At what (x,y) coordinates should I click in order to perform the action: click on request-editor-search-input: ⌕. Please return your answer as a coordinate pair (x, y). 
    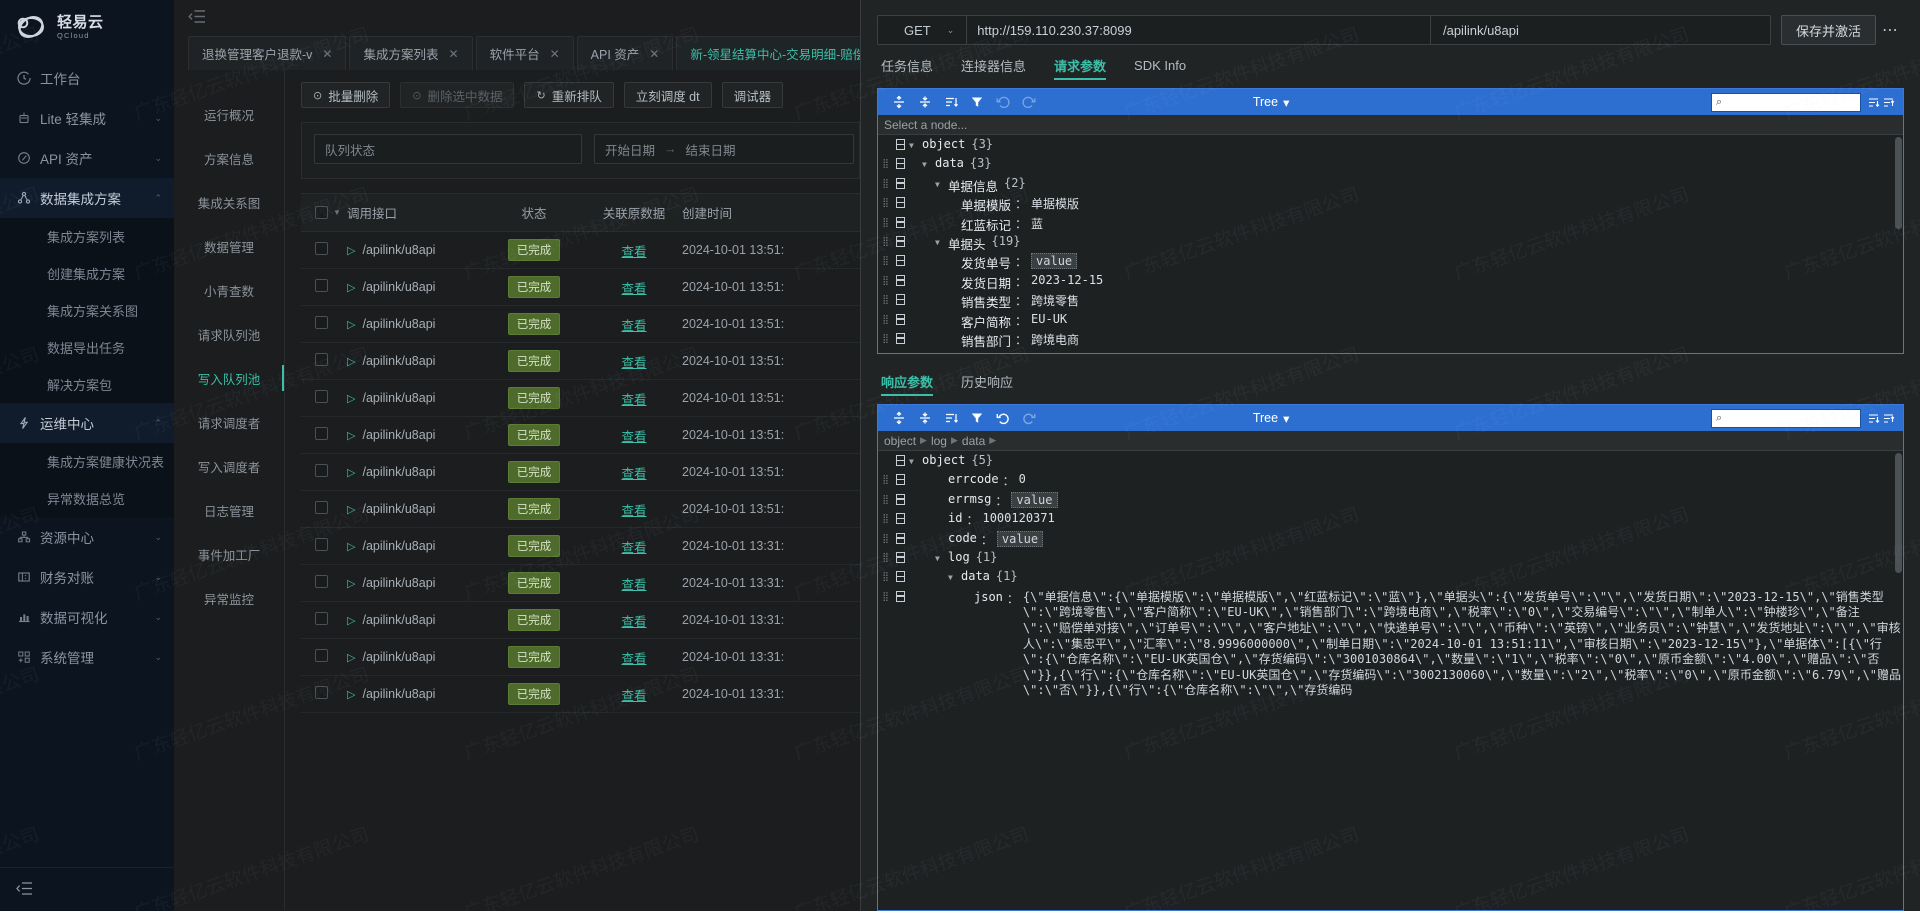
    Looking at the image, I should click on (1785, 102).